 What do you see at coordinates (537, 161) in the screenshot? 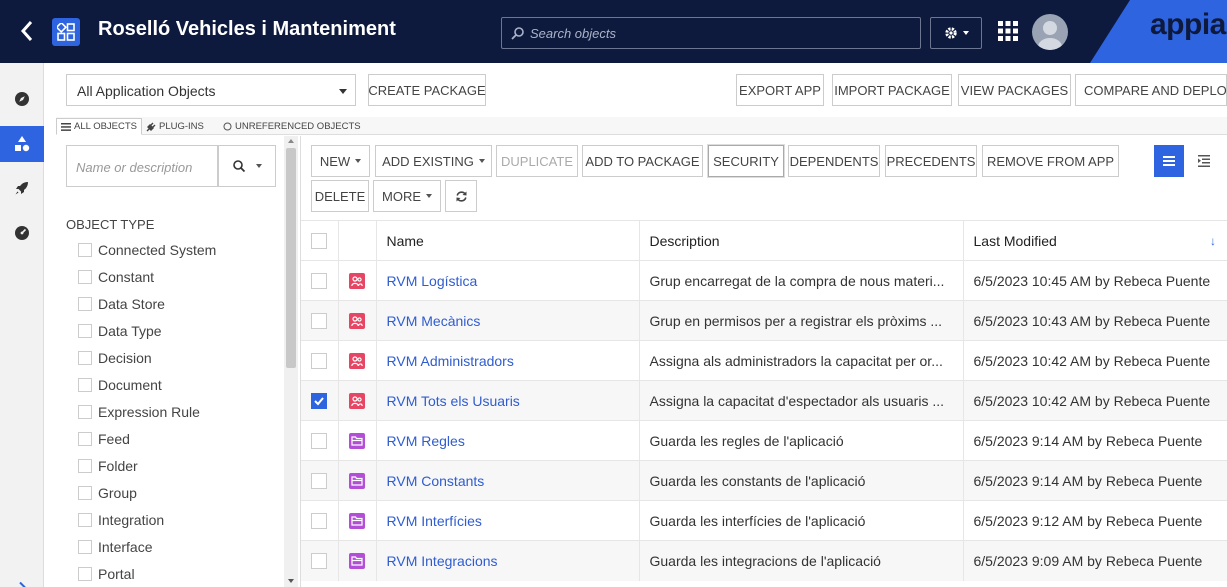
I see `duplicate-button: DUPLICATE` at bounding box center [537, 161].